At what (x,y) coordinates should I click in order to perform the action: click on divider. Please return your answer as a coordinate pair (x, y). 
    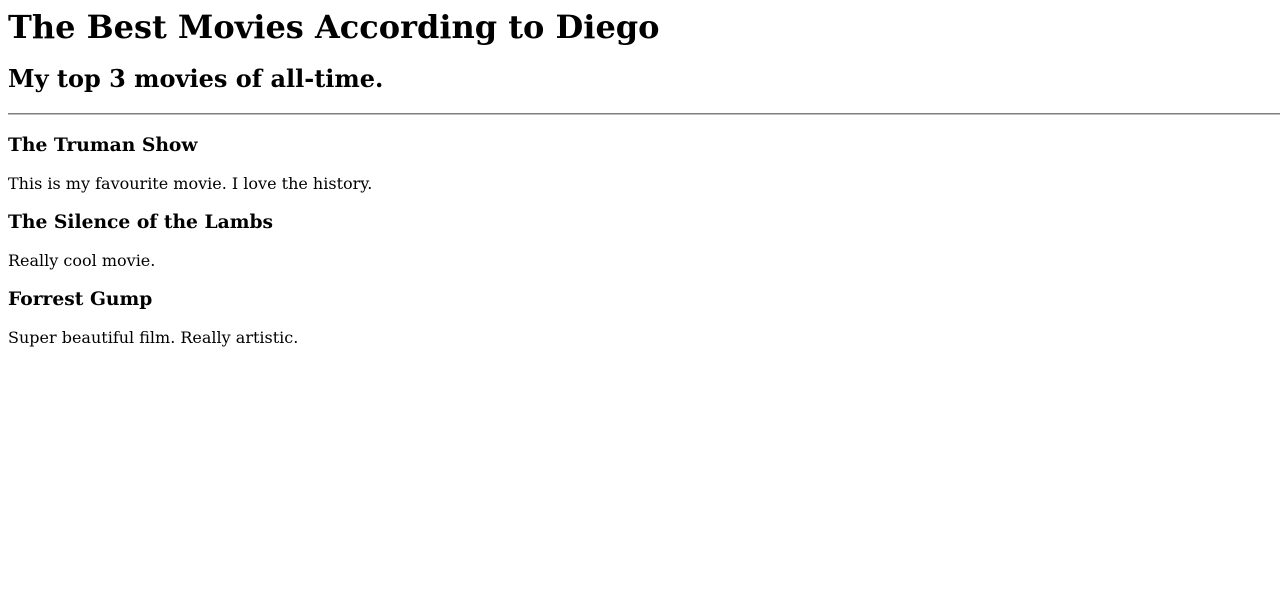
    Looking at the image, I should click on (644, 114).